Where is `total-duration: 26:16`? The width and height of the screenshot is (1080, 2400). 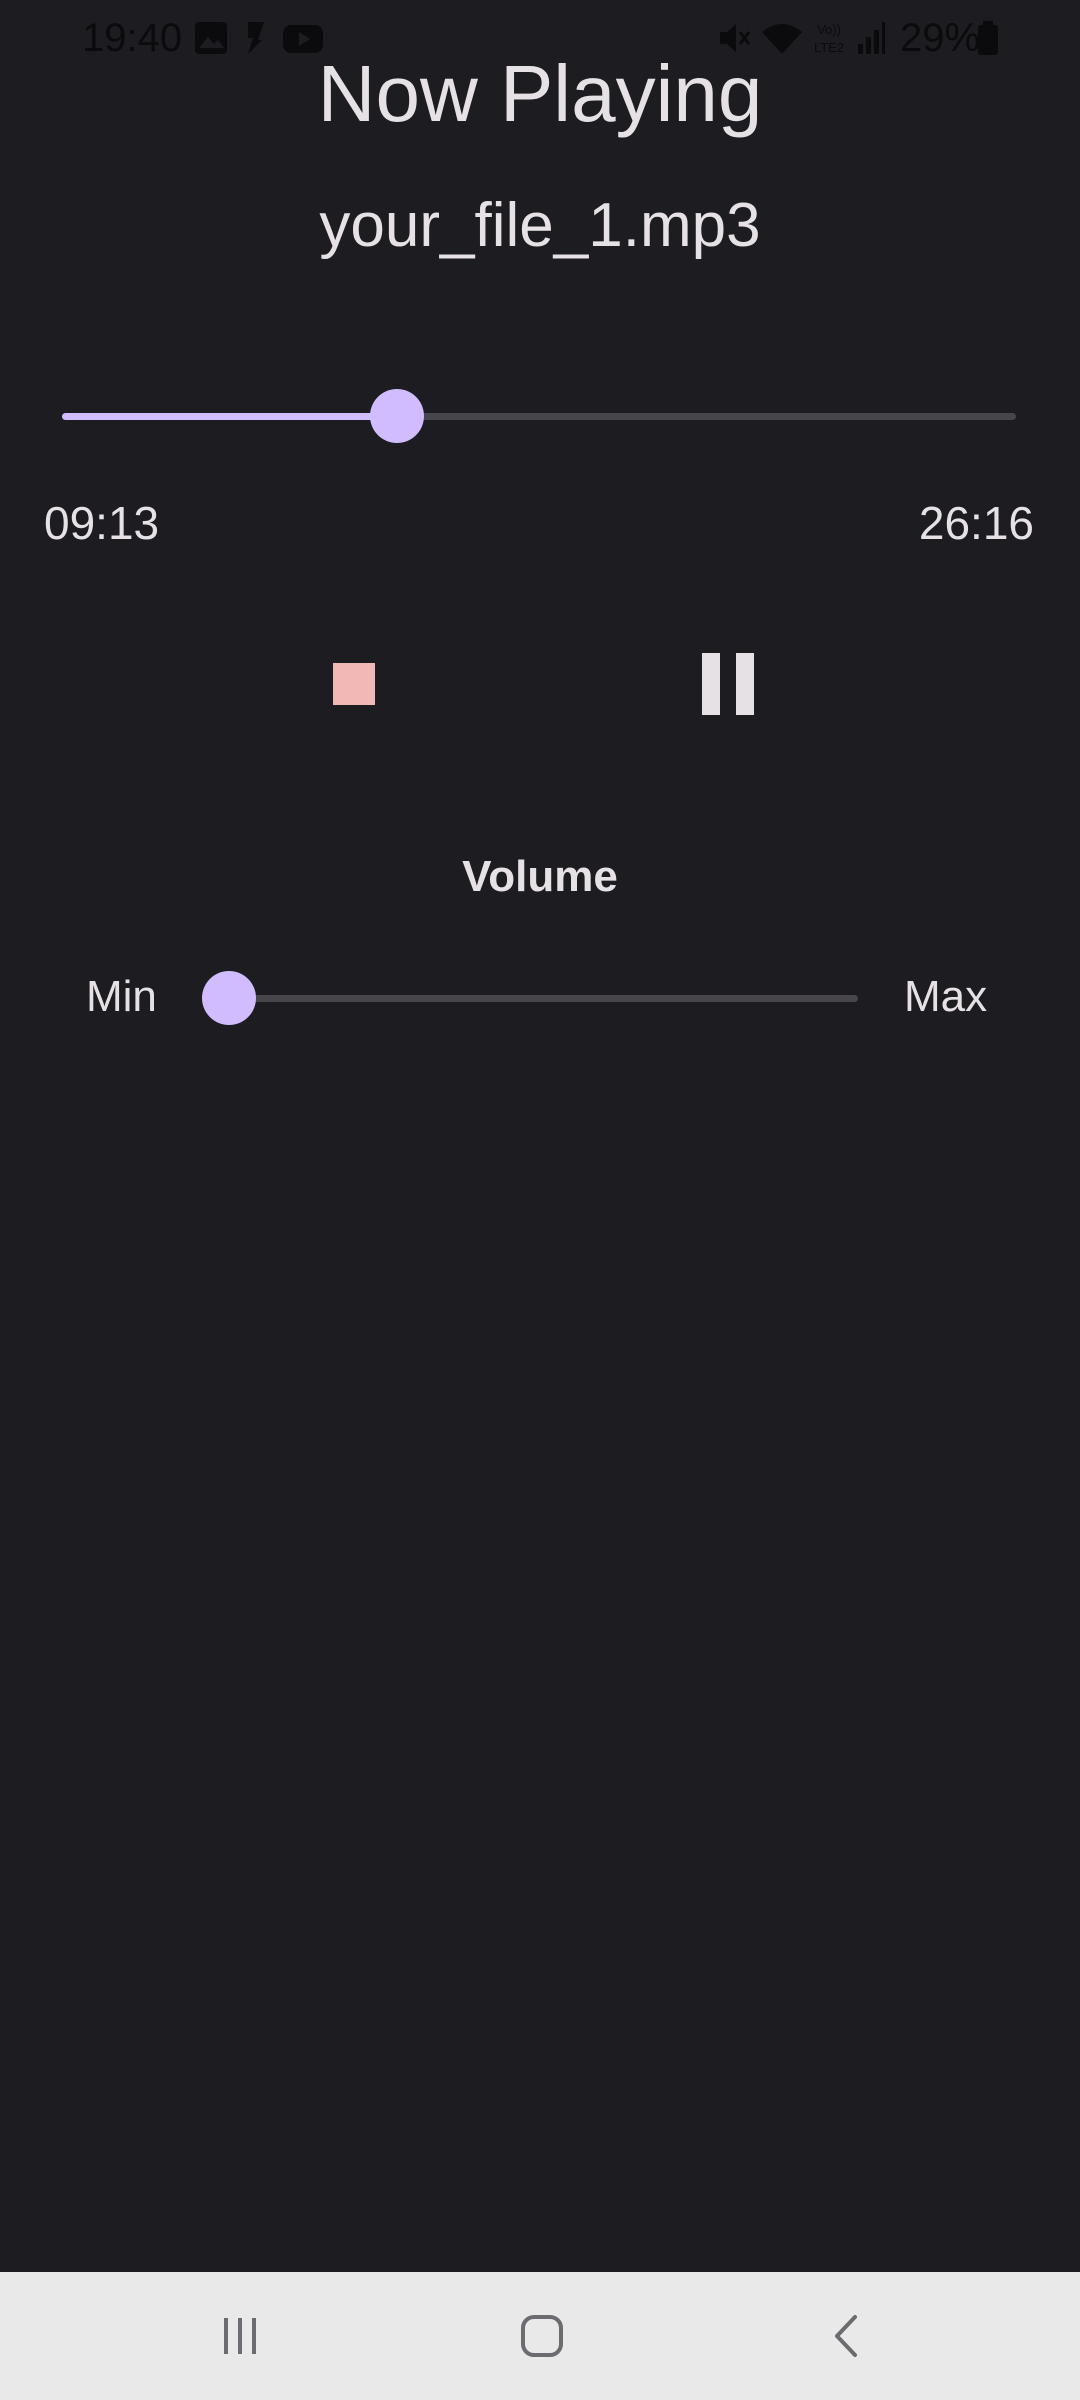
total-duration: 26:16 is located at coordinates (976, 523).